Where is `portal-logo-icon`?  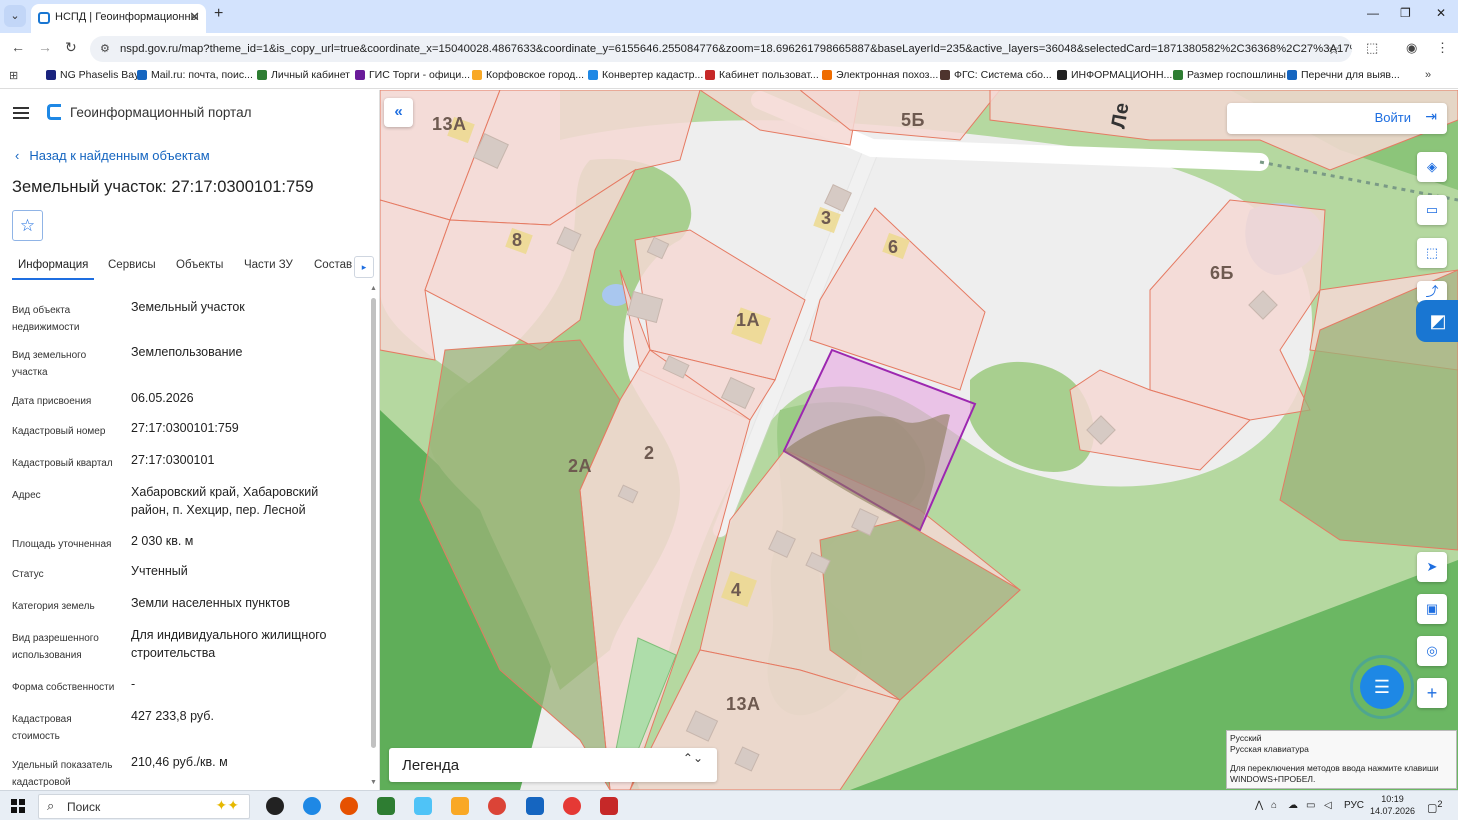 portal-logo-icon is located at coordinates (54, 112).